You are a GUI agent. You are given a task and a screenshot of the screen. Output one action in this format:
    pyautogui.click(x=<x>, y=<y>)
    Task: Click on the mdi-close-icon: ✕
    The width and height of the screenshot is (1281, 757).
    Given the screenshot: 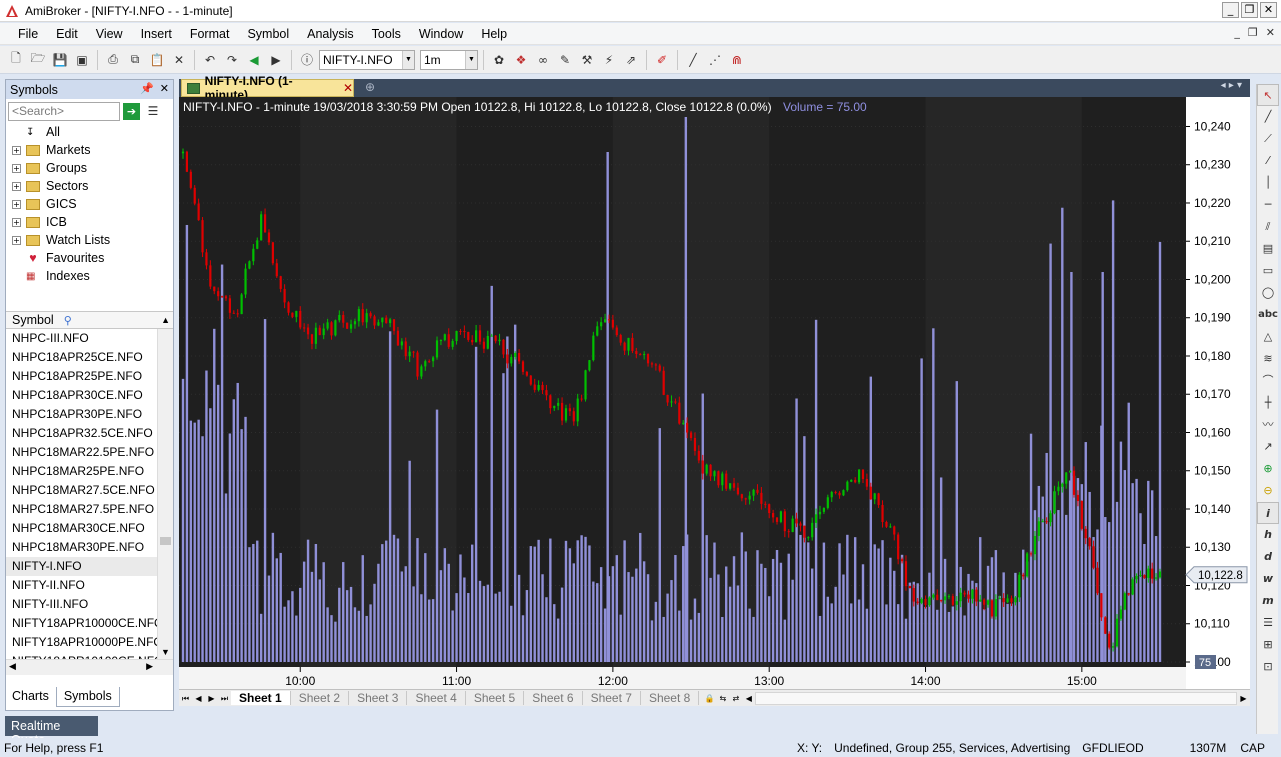 What is the action you would take?
    pyautogui.click(x=1270, y=32)
    